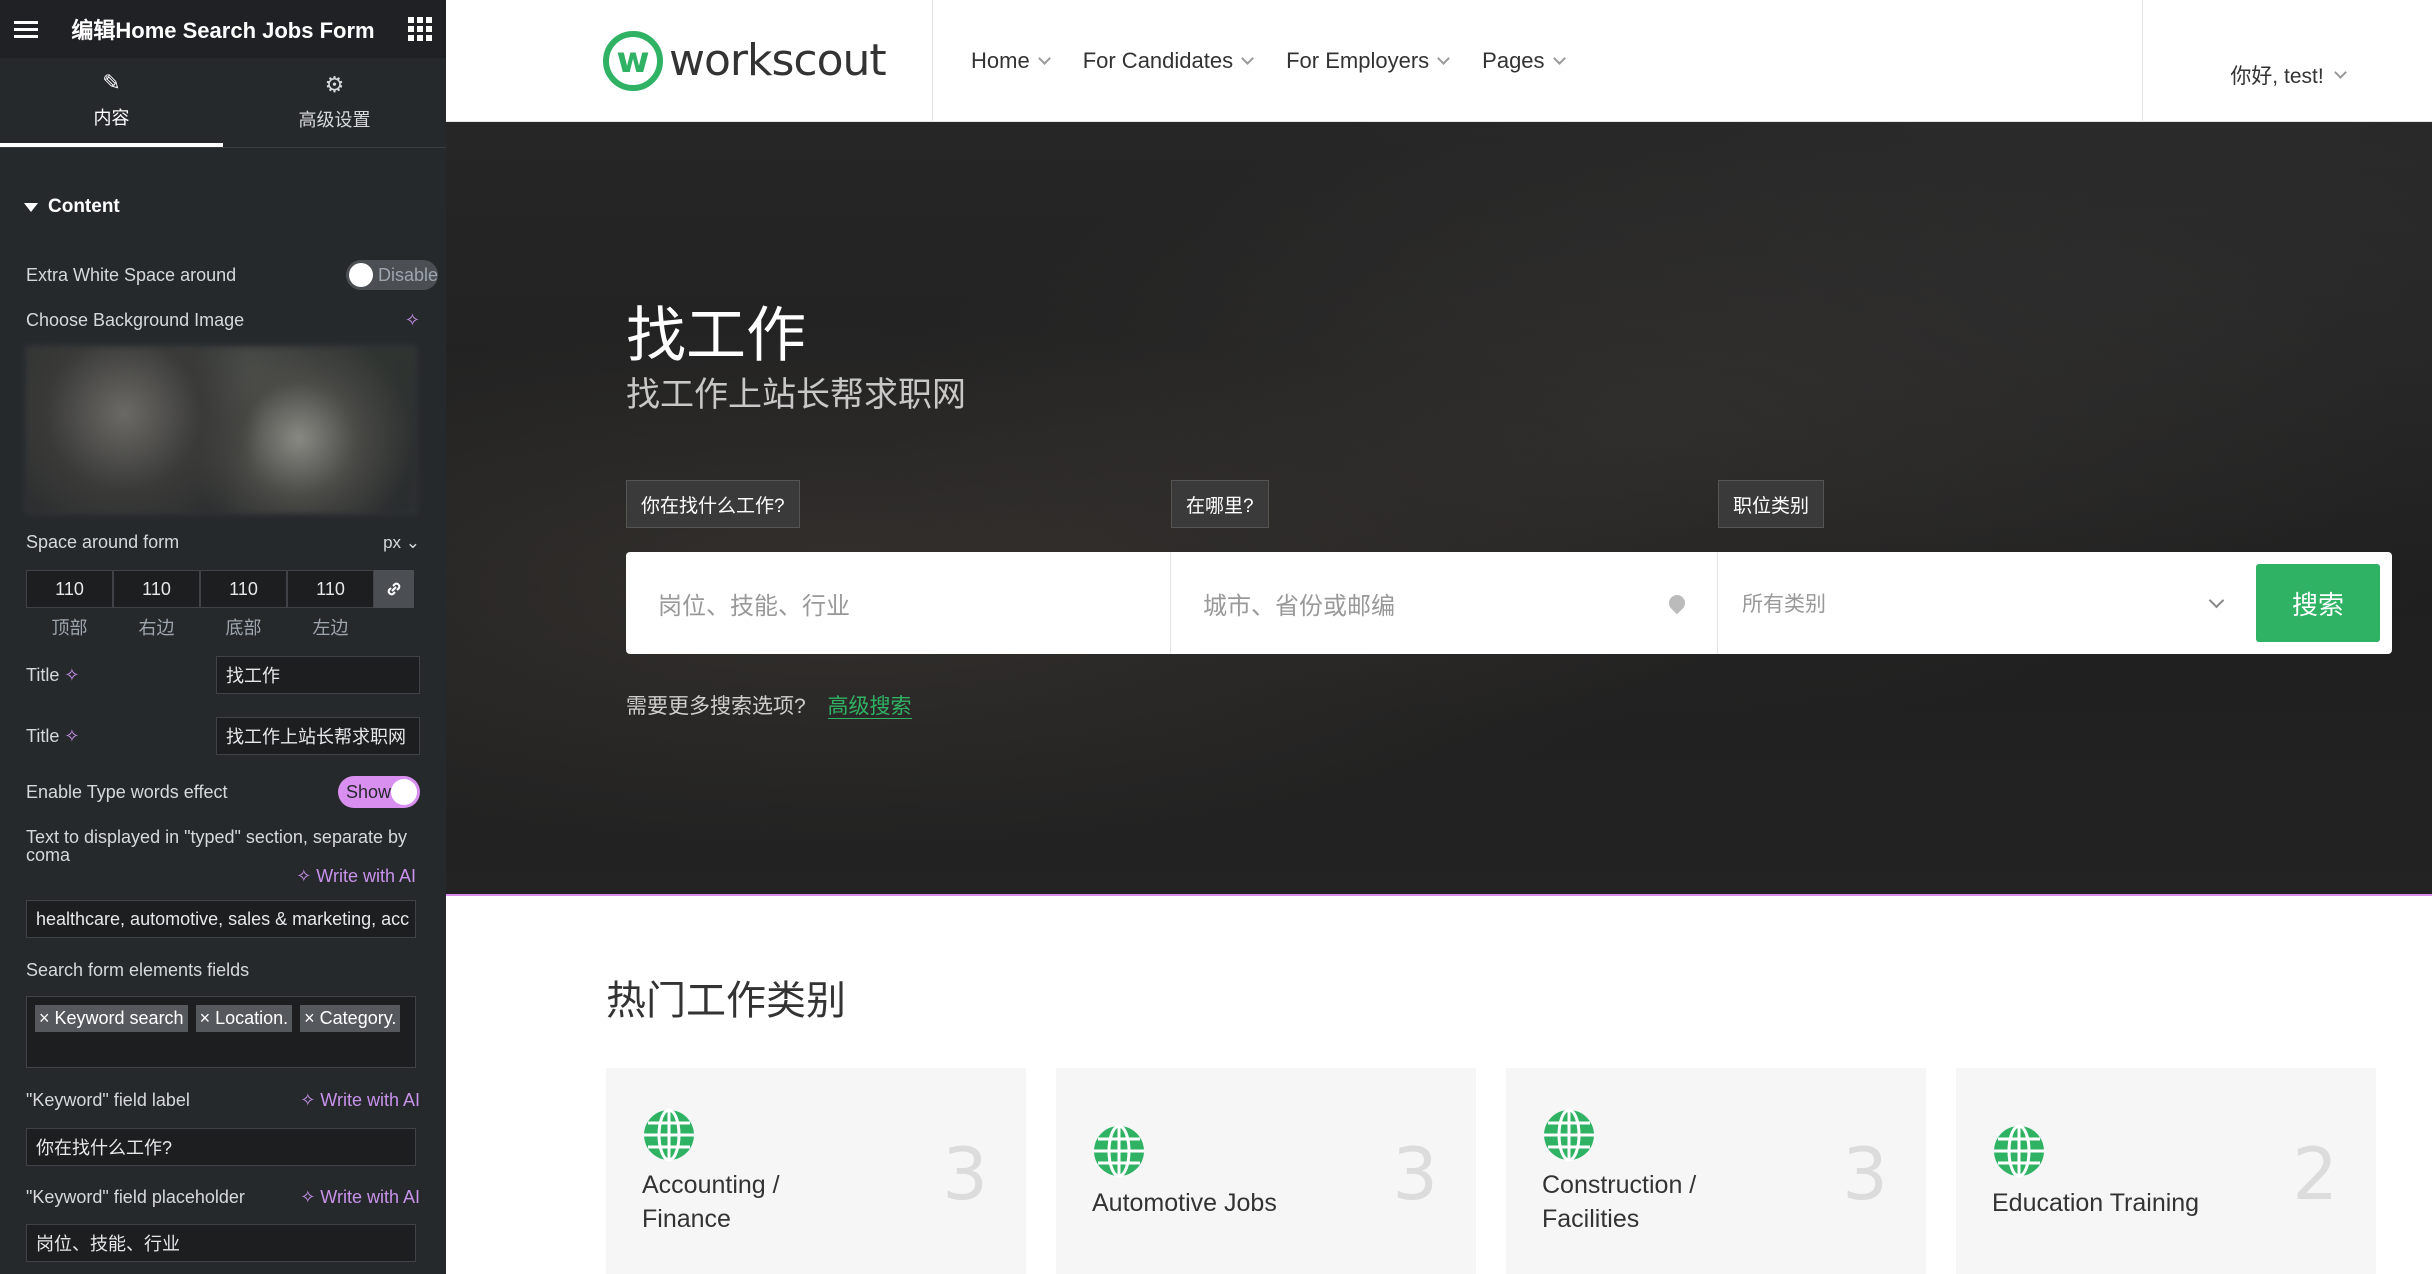  I want to click on kw-placeholder-label: "Keyword" field placeholder, so click(135, 1197).